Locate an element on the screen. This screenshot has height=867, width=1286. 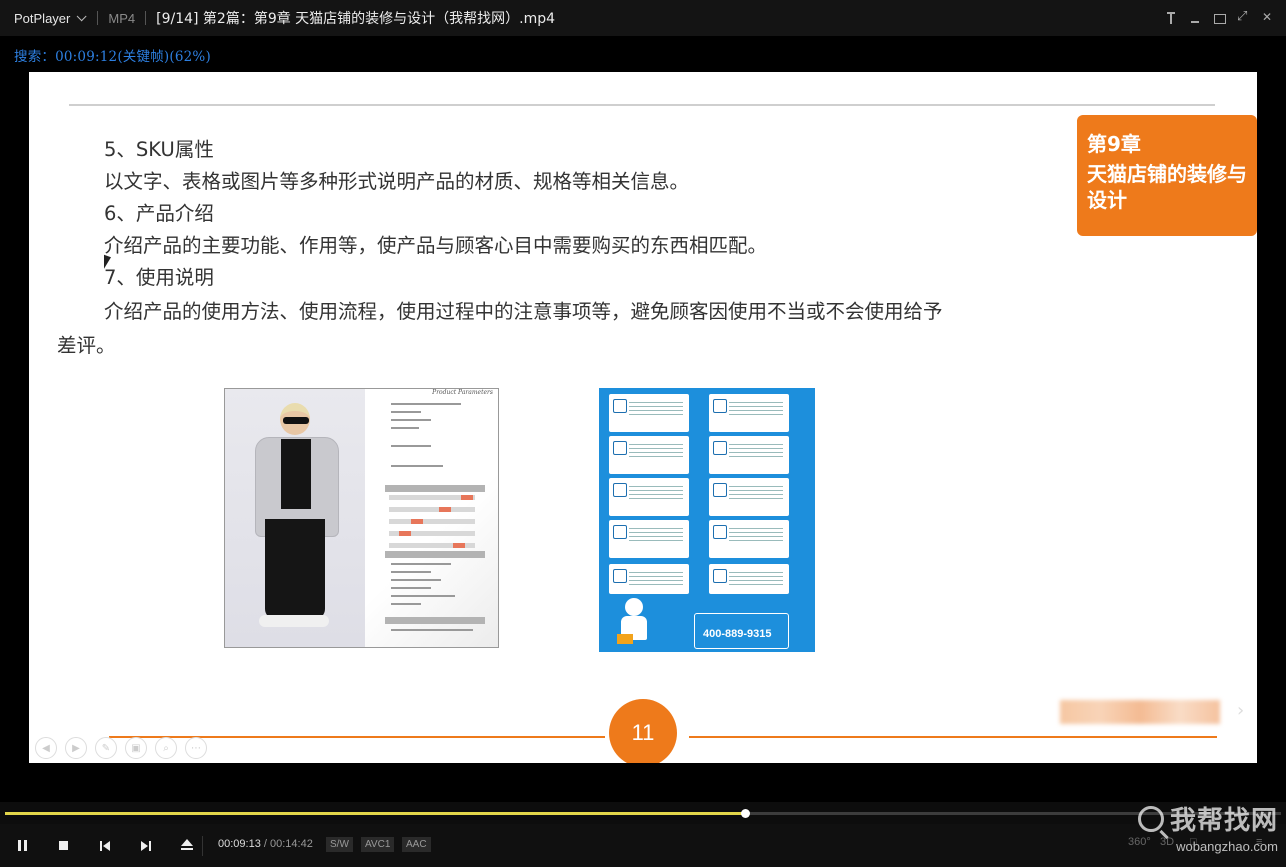
slide-prev-icon: ◀ is located at coordinates (46, 748).